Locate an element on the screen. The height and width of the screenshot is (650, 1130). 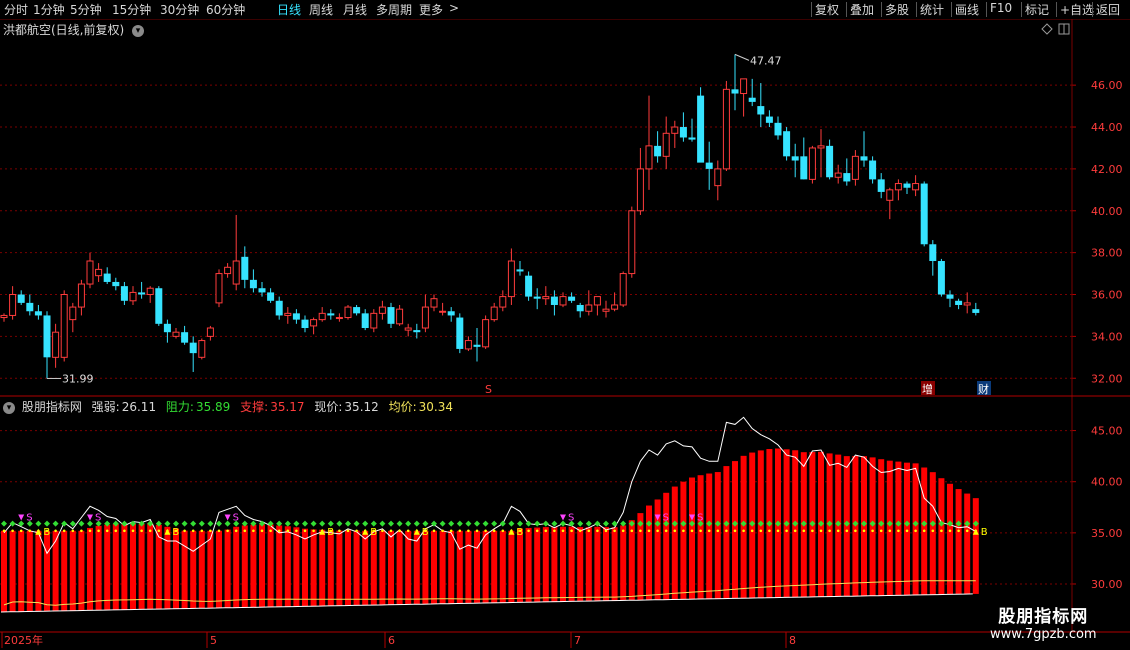
indicator-tick-label: 30.00 is located at coordinates (1107, 584).